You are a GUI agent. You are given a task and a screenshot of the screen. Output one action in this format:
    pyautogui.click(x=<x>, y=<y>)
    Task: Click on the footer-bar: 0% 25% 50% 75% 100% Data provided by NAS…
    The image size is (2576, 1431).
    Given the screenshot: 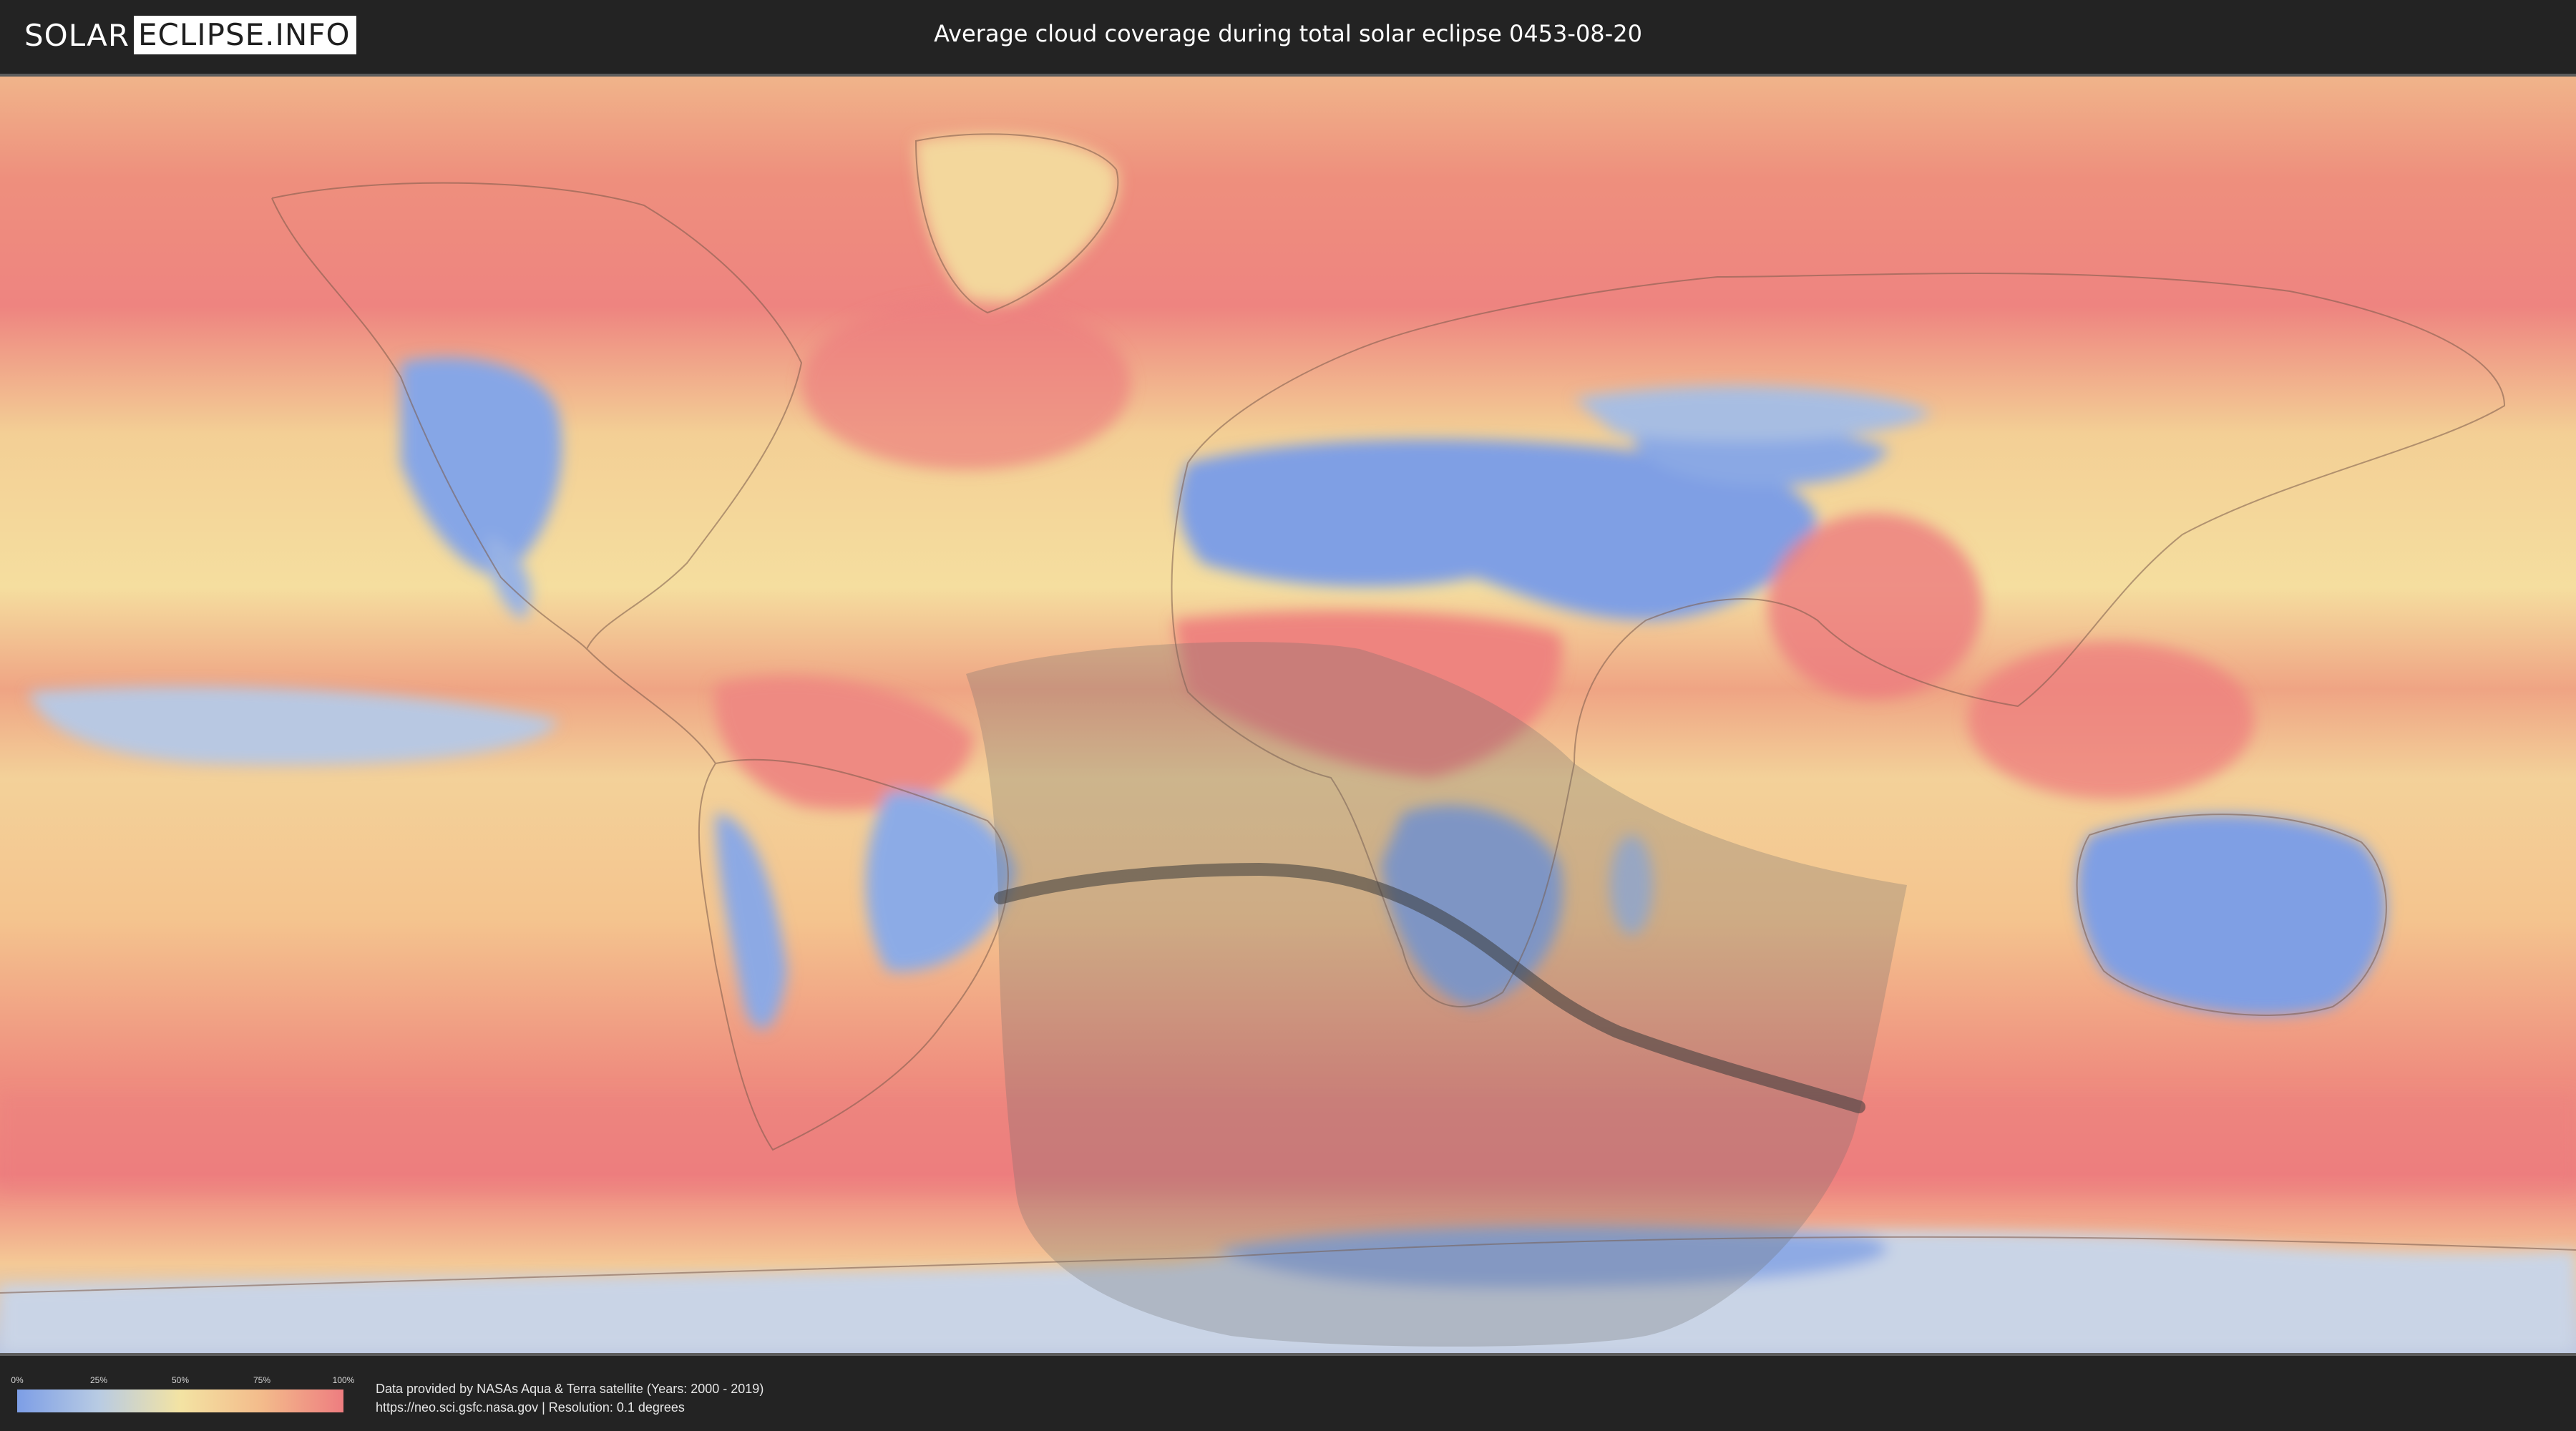 What is the action you would take?
    pyautogui.click(x=1288, y=1395)
    